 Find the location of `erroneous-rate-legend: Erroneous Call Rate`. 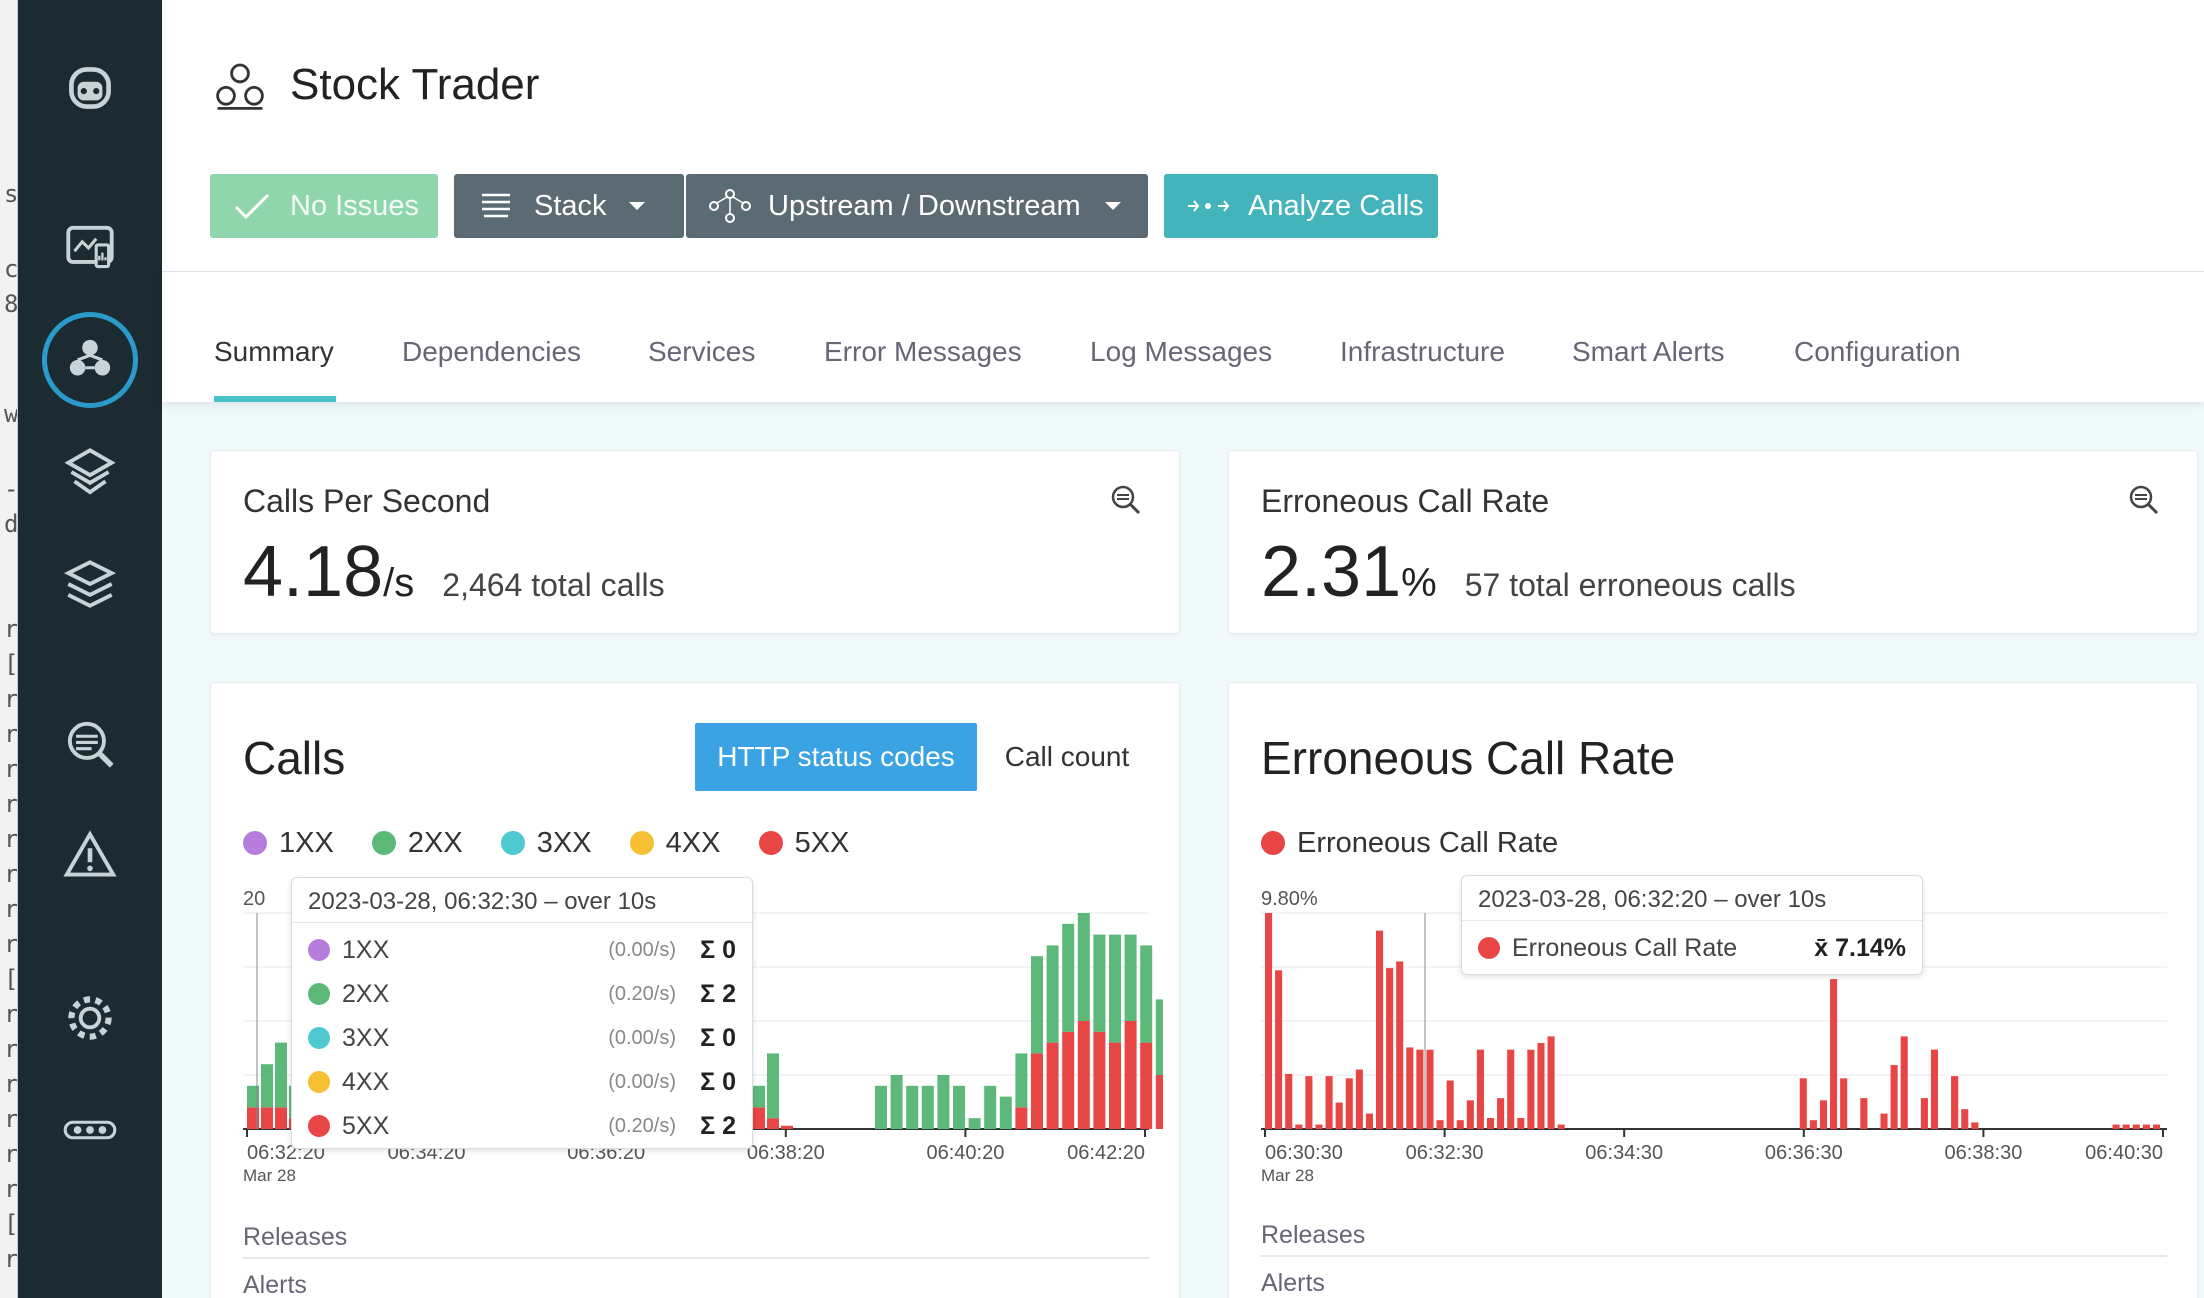

erroneous-rate-legend: Erroneous Call Rate is located at coordinates (1424, 843).